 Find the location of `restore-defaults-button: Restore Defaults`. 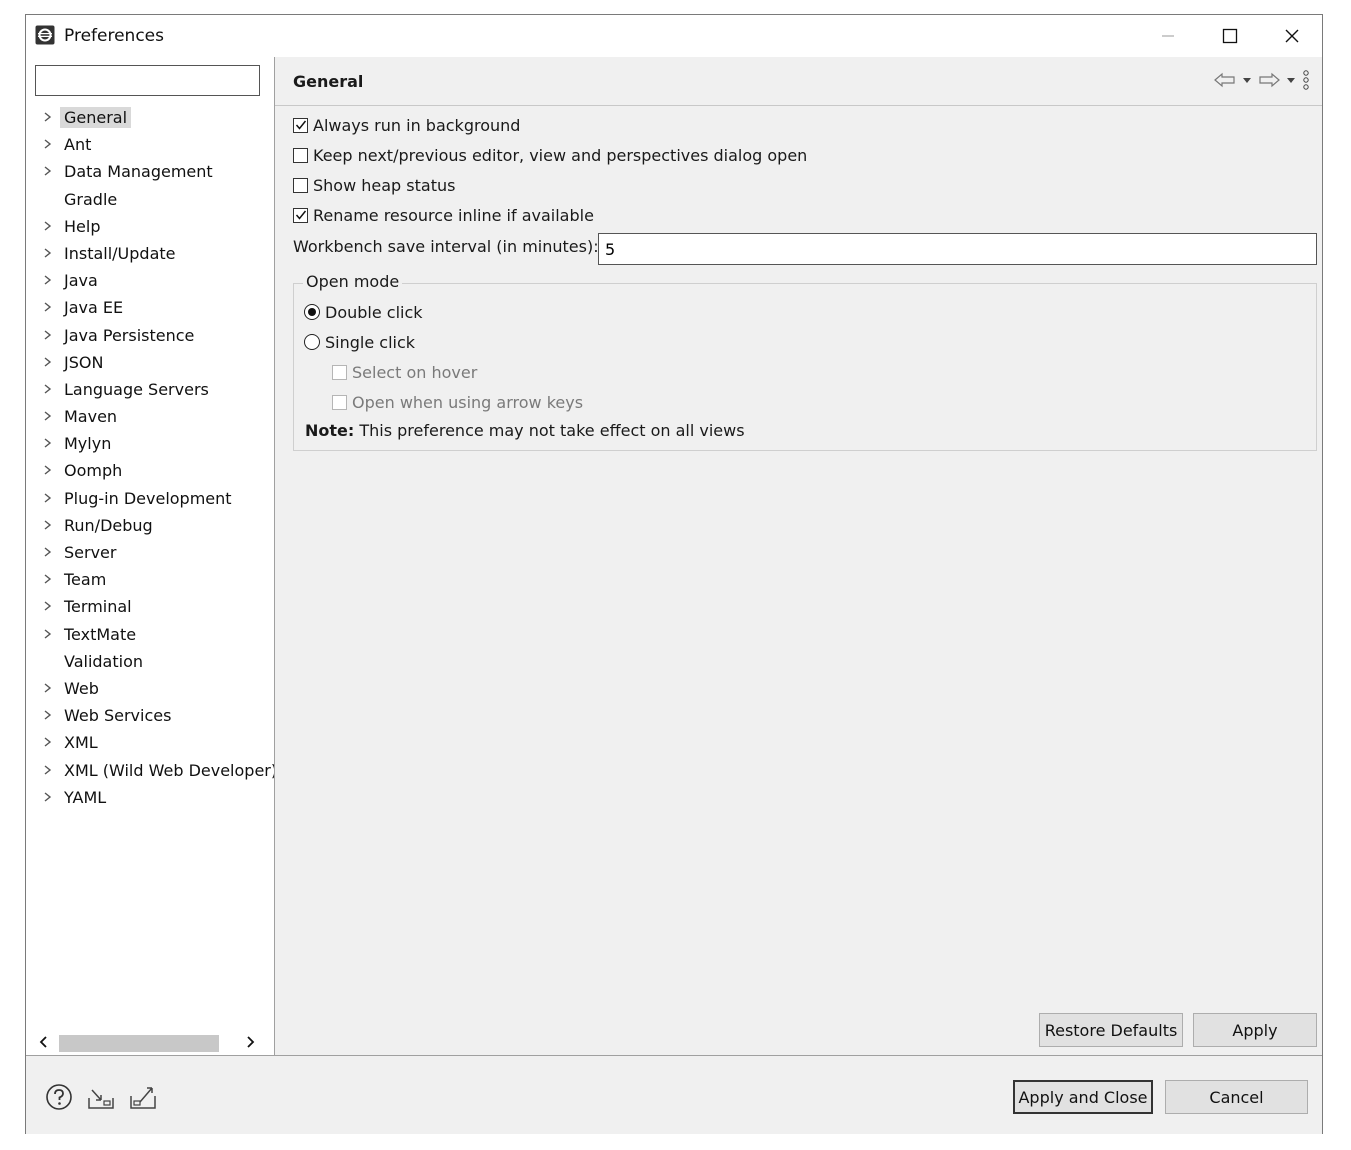

restore-defaults-button: Restore Defaults is located at coordinates (1111, 1030).